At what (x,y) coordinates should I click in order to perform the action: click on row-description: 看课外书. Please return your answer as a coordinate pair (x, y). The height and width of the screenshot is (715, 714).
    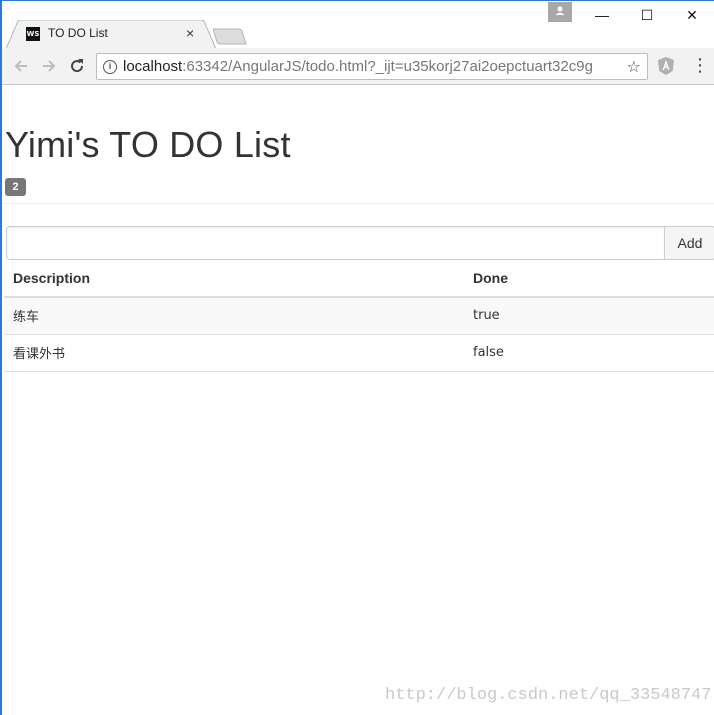
    Looking at the image, I should click on (234, 353).